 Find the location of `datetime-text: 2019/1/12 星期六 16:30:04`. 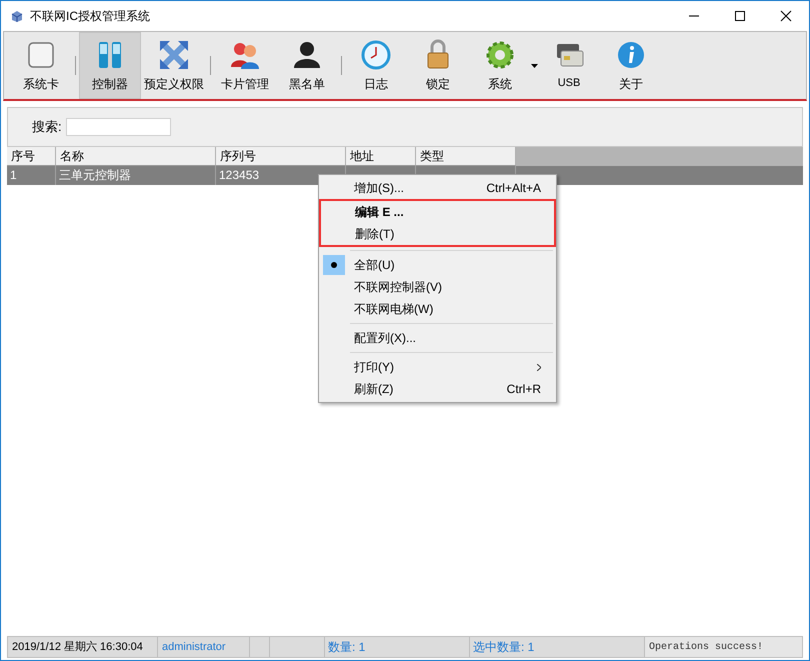

datetime-text: 2019/1/12 星期六 16:30:04 is located at coordinates (83, 647).